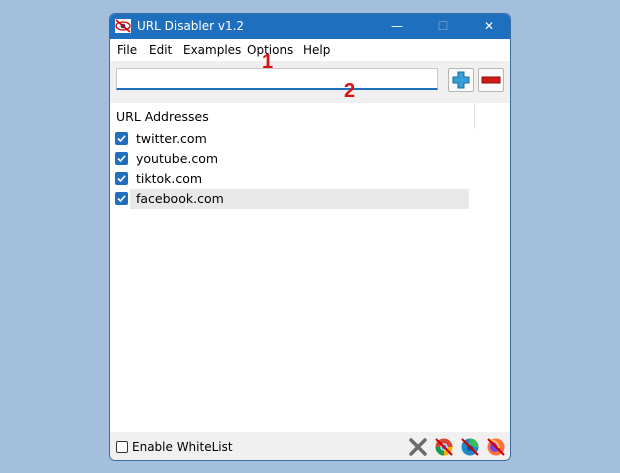 The height and width of the screenshot is (473, 620). What do you see at coordinates (444, 447) in the screenshot?
I see `chrome-icon` at bounding box center [444, 447].